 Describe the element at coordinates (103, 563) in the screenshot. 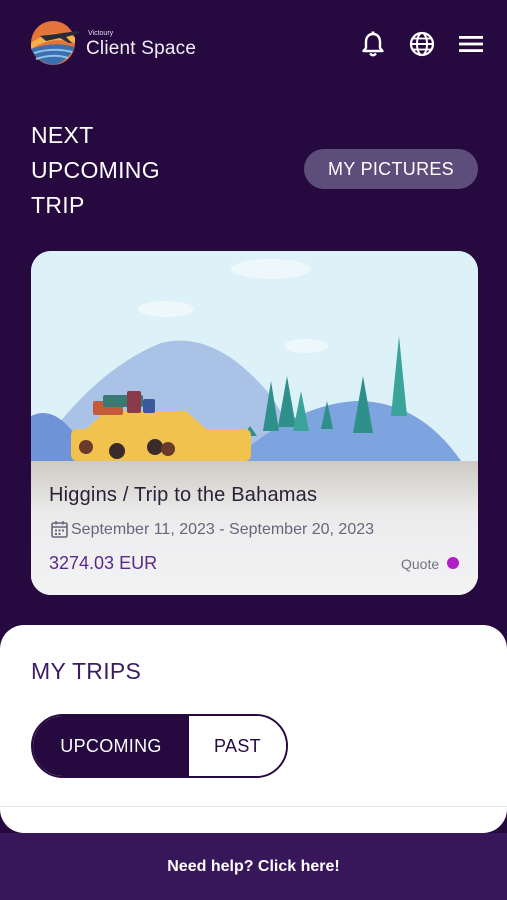

I see `trip-price: 3274.03 EUR` at that location.